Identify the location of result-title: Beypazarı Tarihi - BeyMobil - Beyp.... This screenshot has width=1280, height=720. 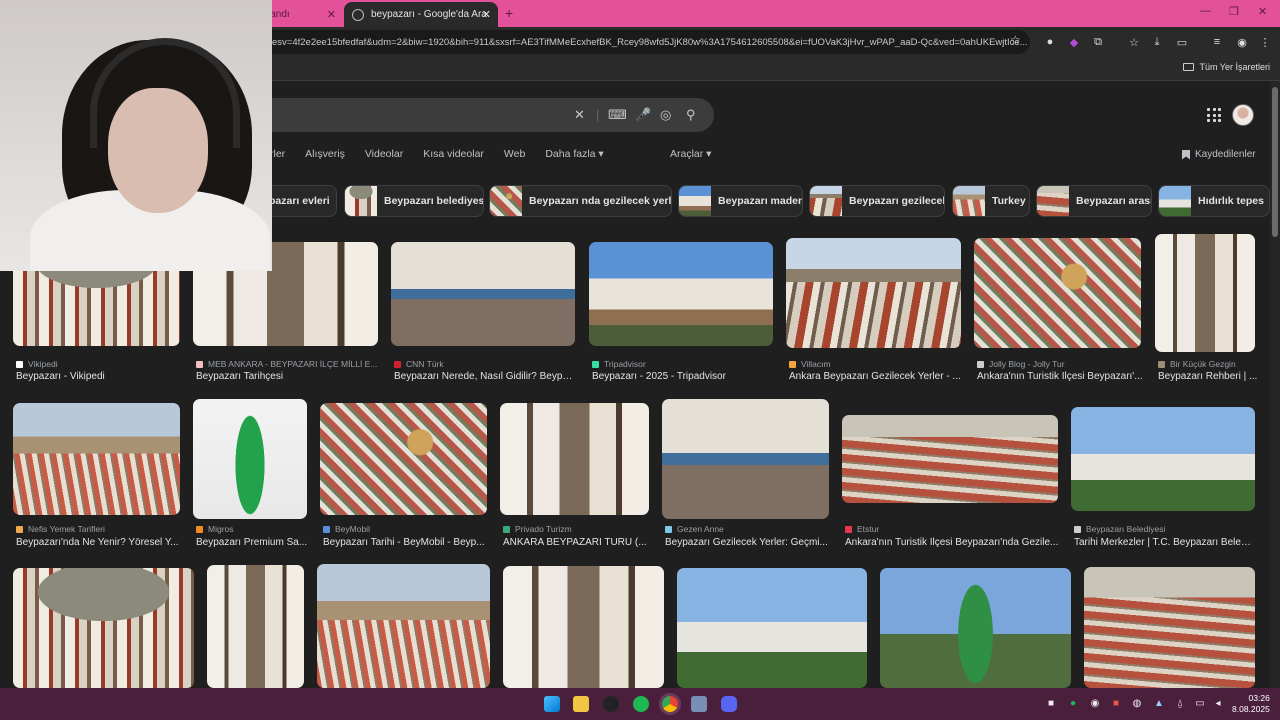
(405, 542).